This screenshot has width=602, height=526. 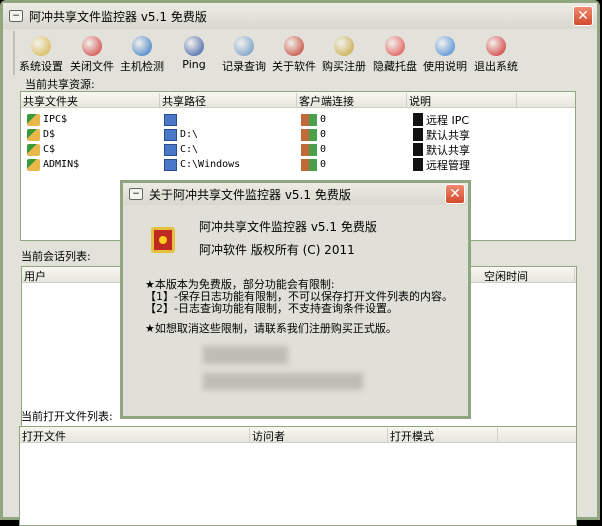 What do you see at coordinates (462, 100) in the screenshot?
I see `column-header: 说明` at bounding box center [462, 100].